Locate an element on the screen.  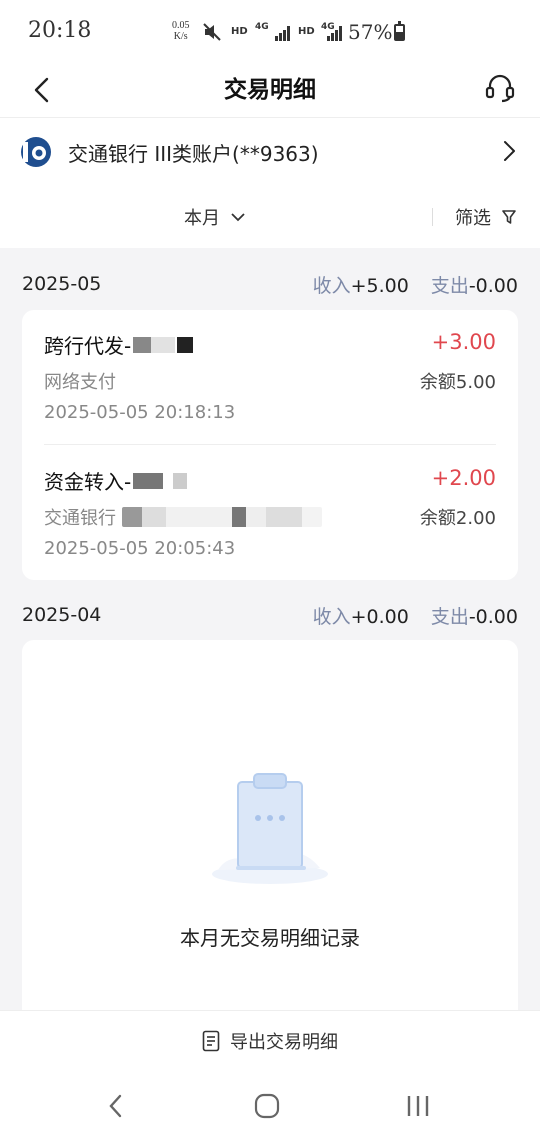
system-recents-button is located at coordinates (418, 1106).